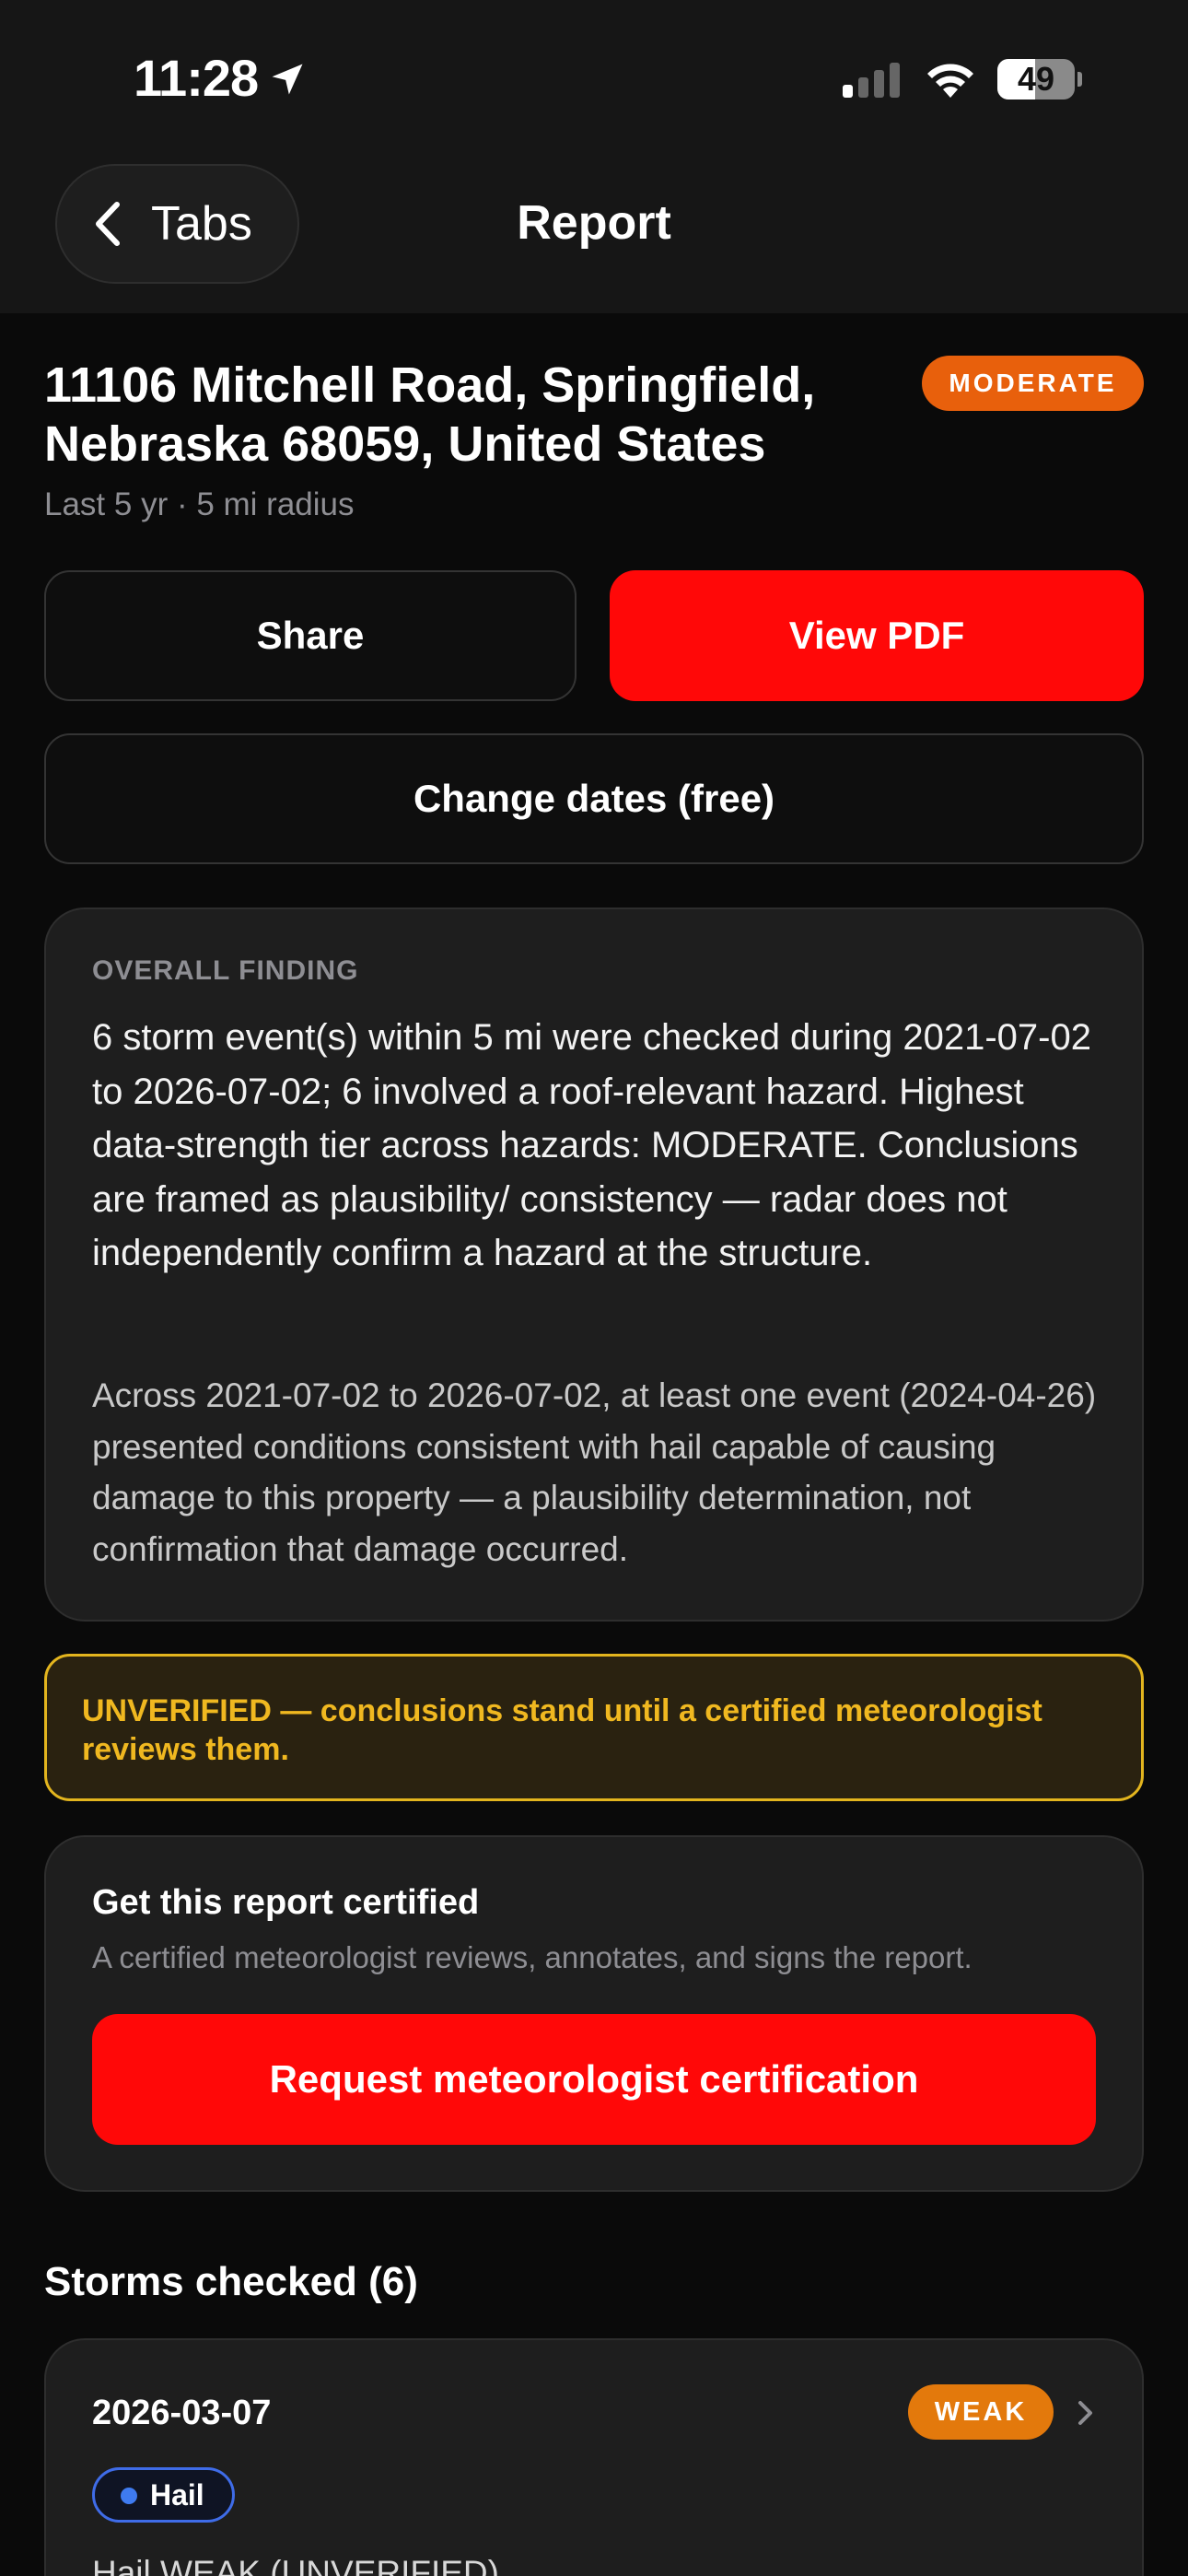  Describe the element at coordinates (199, 504) in the screenshot. I see `report-subtitle: Last 5 yr · 5 mi radius` at that location.